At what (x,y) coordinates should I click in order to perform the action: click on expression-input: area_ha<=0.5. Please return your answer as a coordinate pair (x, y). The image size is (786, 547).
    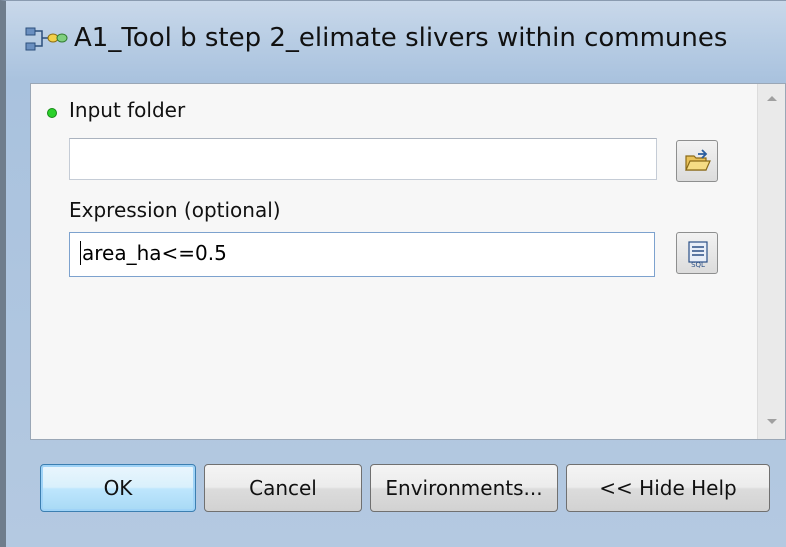
    Looking at the image, I should click on (362, 254).